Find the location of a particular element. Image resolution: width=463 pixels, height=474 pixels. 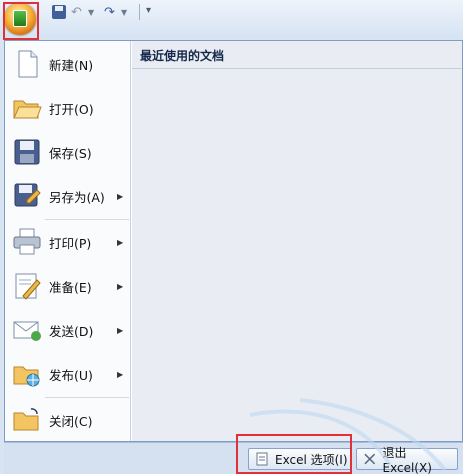

undo-icon: ↶ is located at coordinates (78, 13).